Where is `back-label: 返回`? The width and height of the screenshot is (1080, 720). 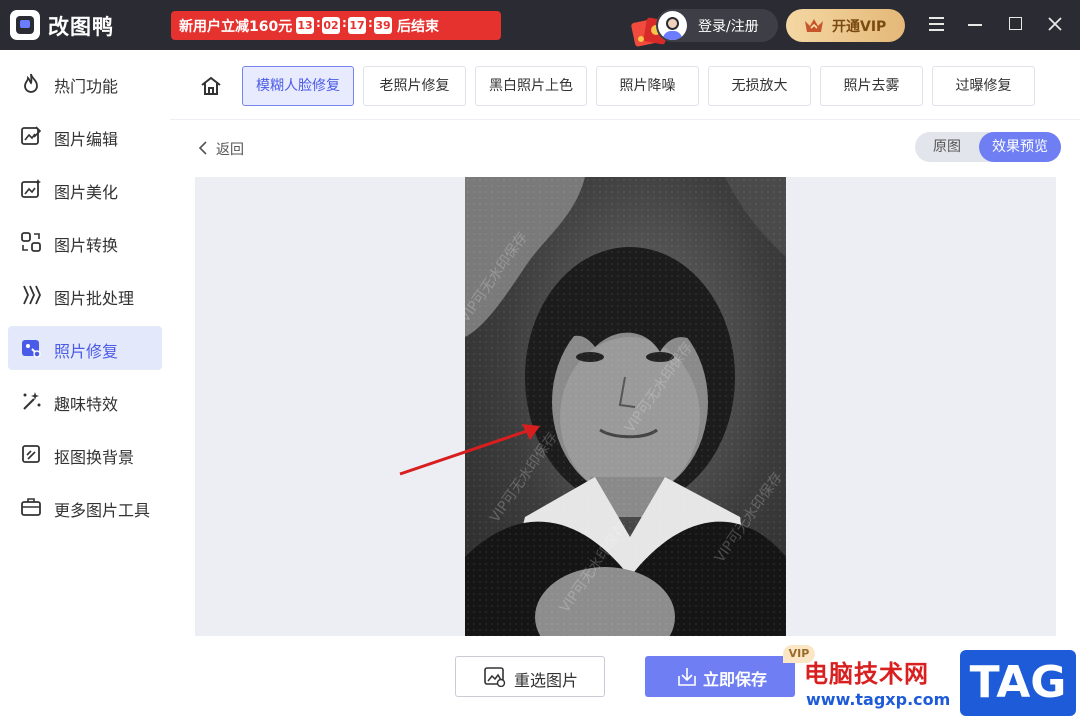 back-label: 返回 is located at coordinates (230, 150).